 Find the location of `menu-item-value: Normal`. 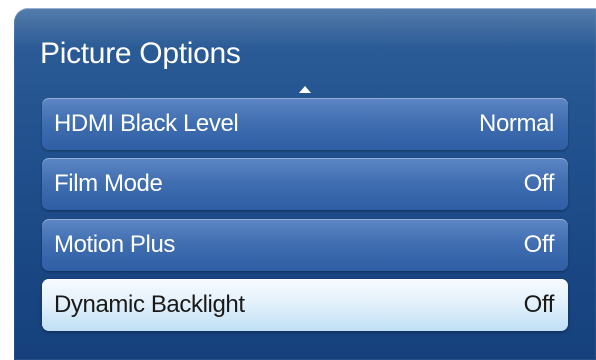

menu-item-value: Normal is located at coordinates (516, 123).